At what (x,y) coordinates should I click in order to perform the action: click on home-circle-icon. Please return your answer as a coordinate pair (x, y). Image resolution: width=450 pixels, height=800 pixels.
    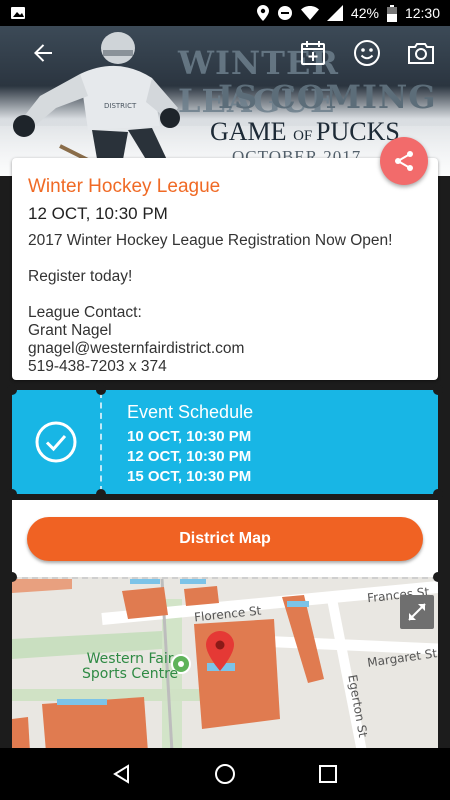
    Looking at the image, I should click on (224, 774).